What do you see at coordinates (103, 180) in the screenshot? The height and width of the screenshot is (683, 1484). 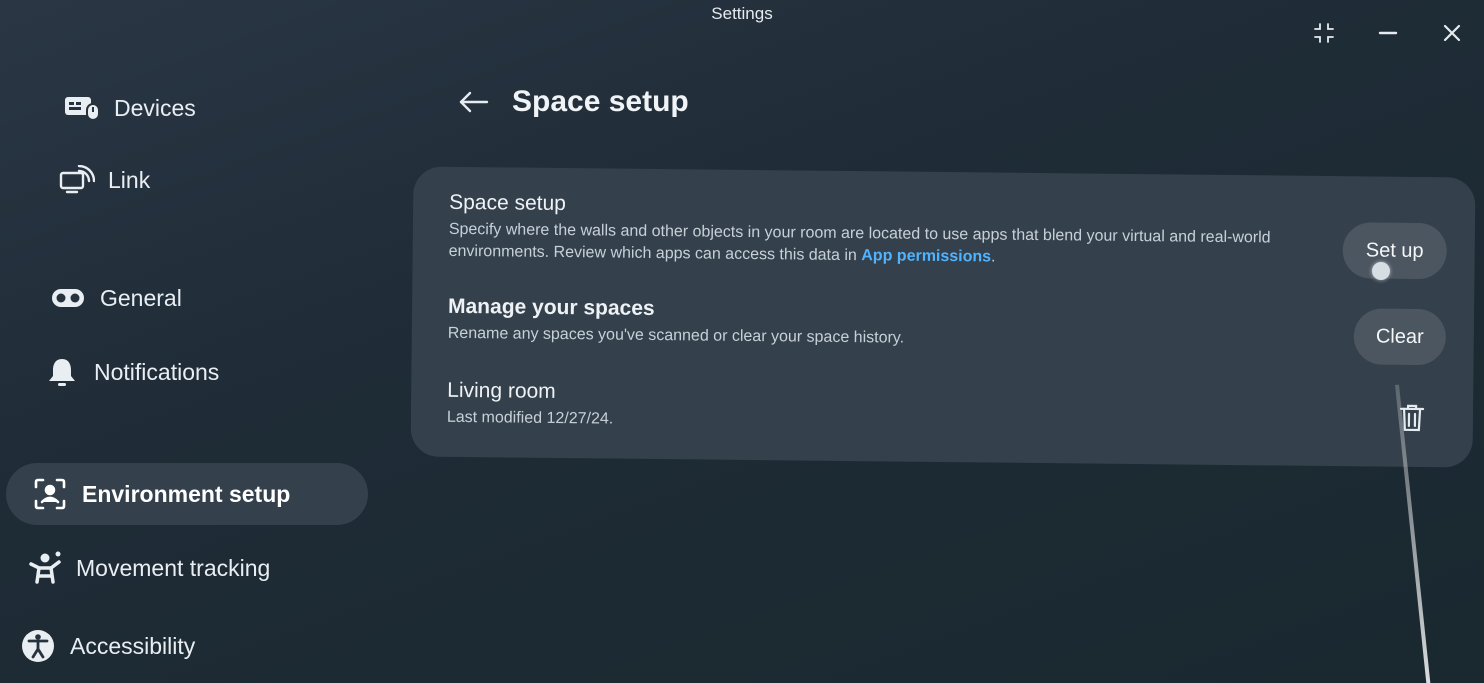 I see `sidebar-item-link: Link` at bounding box center [103, 180].